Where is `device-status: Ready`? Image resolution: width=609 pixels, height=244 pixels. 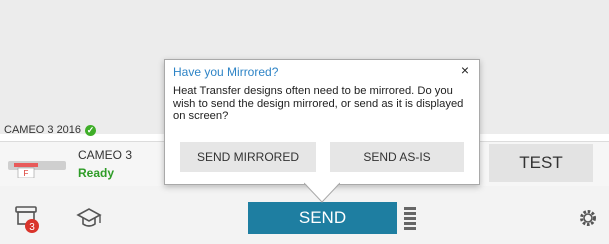
device-status: Ready is located at coordinates (96, 173).